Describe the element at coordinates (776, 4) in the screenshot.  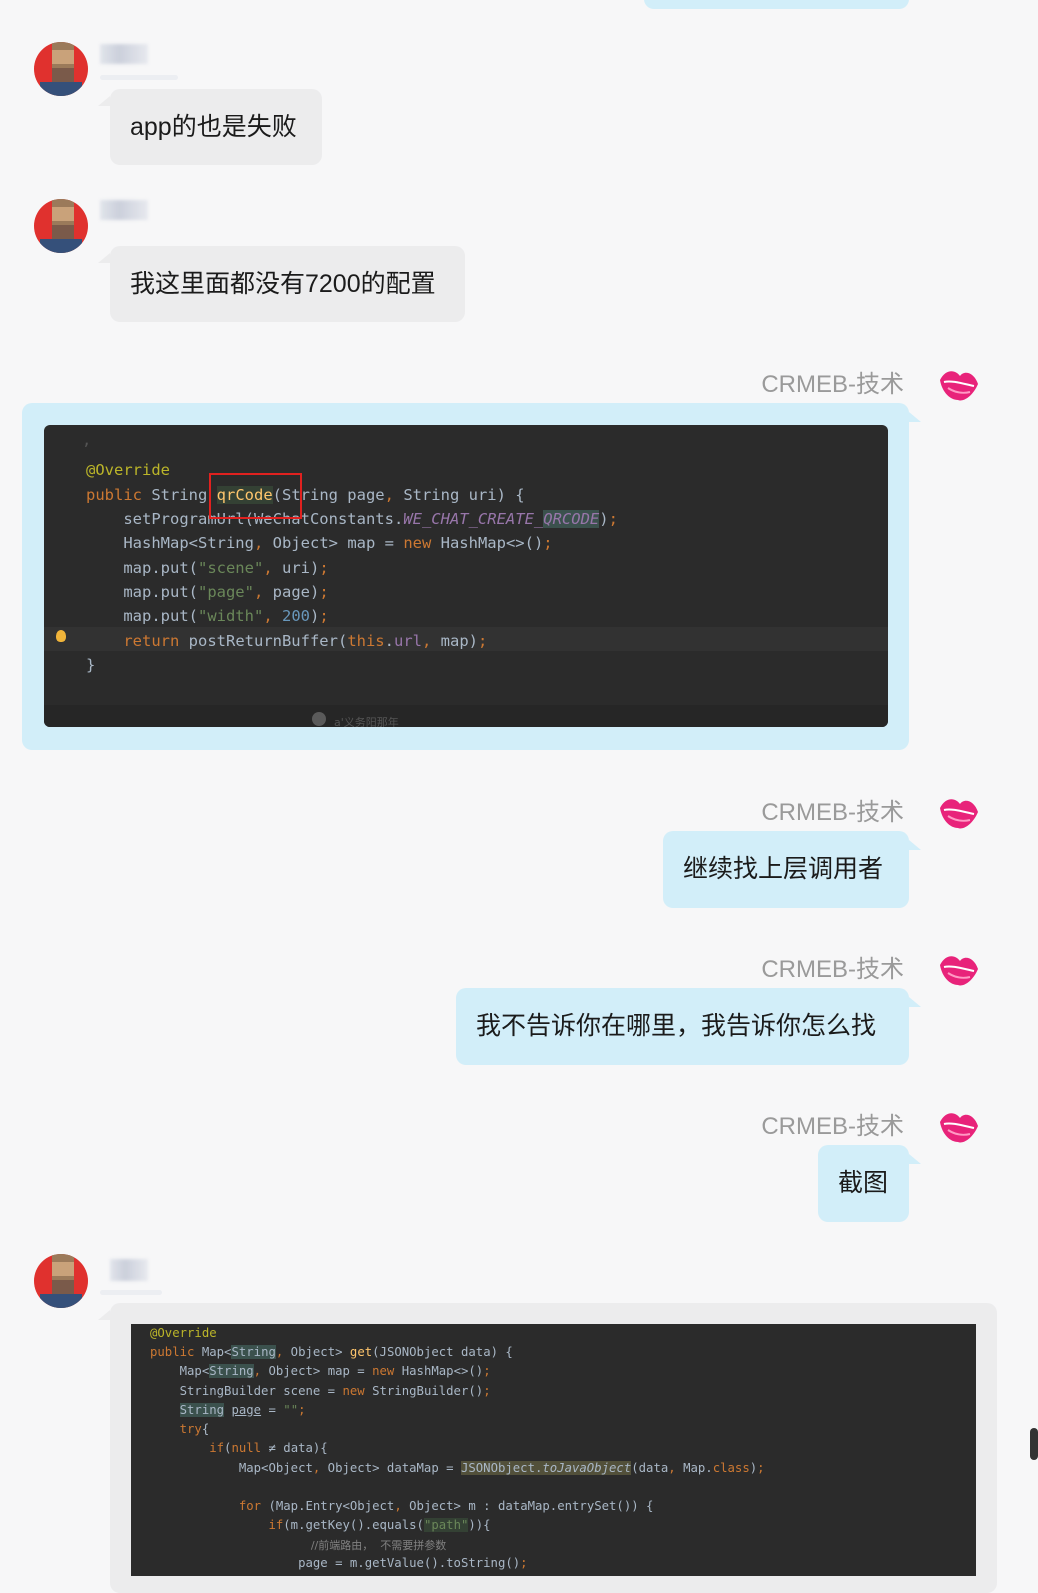
I see `partial-bubble-top` at that location.